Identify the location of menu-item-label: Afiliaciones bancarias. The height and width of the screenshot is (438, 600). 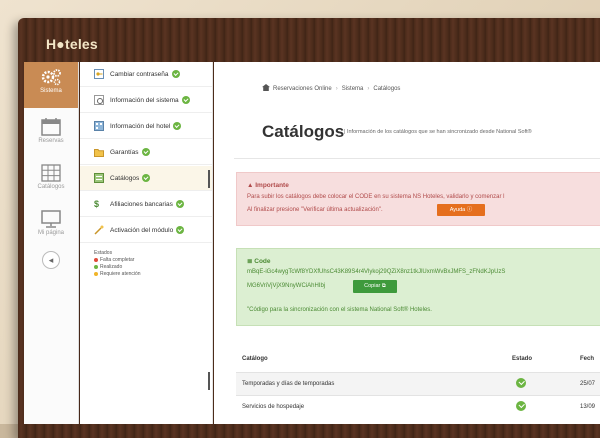
(141, 204).